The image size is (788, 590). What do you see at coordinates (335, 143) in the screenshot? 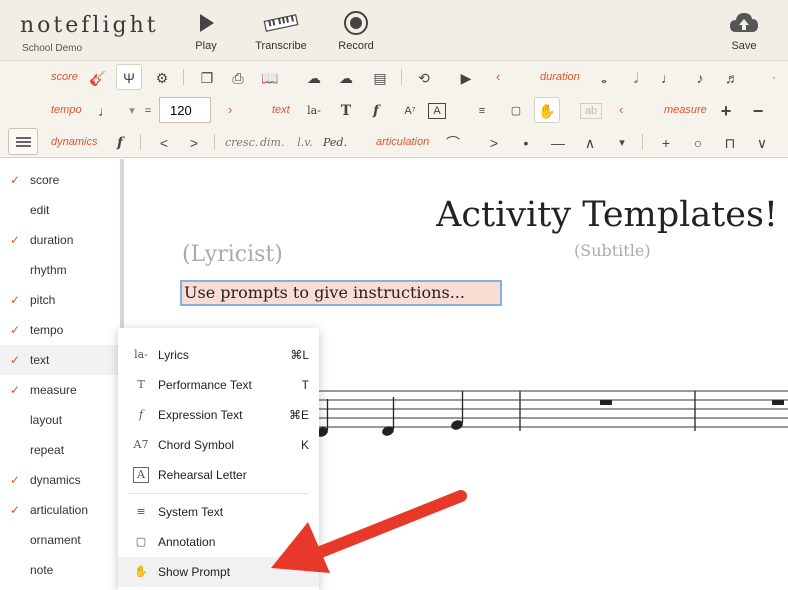
I see `pedal-text: Ped.` at bounding box center [335, 143].